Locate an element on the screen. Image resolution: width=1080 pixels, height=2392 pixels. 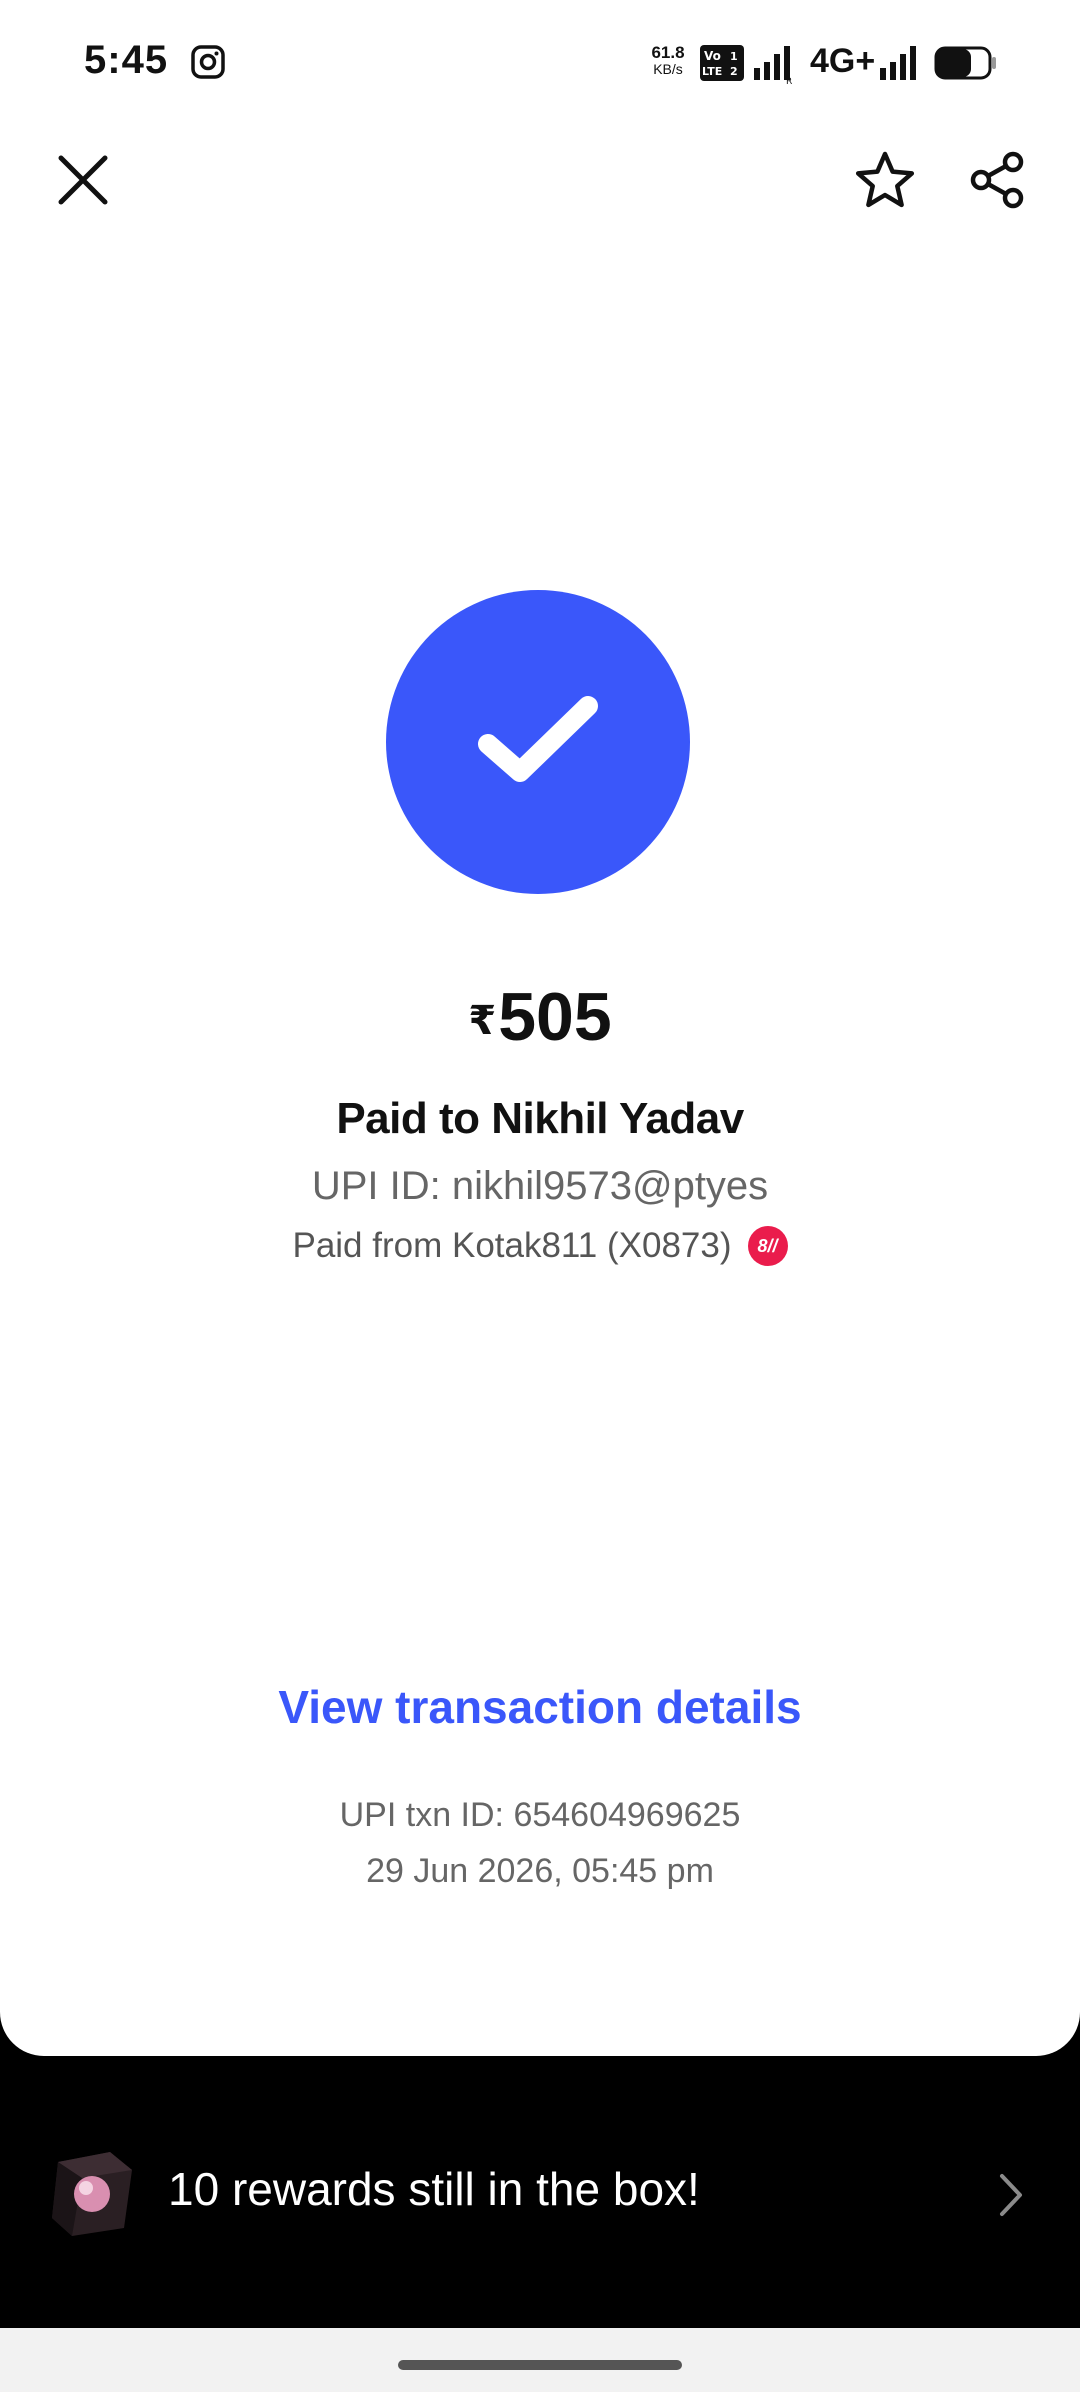
svg-text: 2 is located at coordinates (734, 71).